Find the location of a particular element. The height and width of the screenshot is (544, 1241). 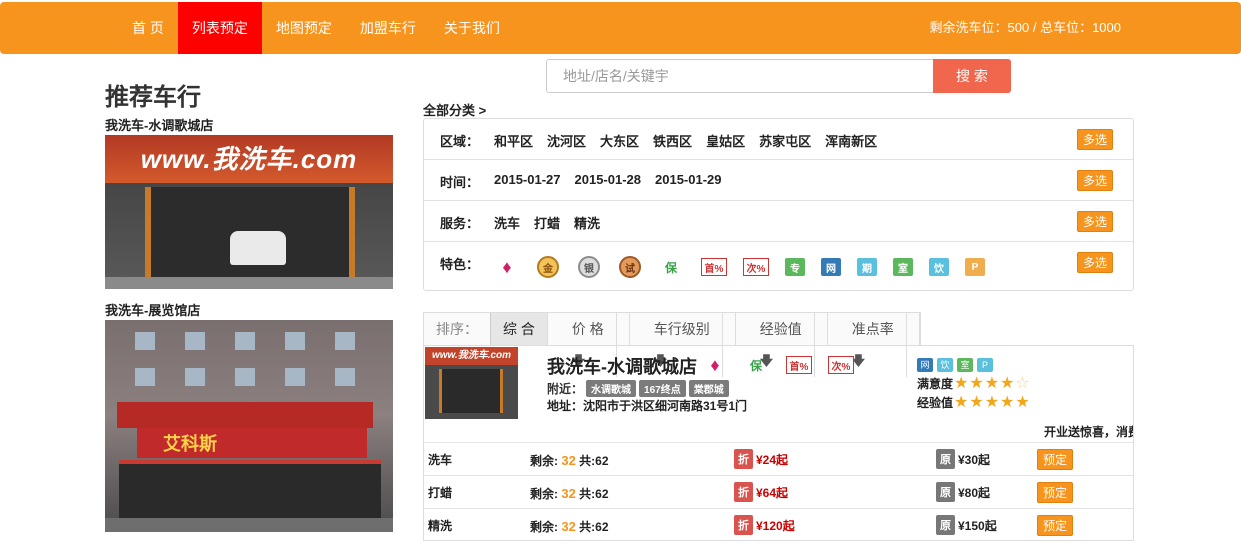

filter-option: 洗车 is located at coordinates (507, 222).